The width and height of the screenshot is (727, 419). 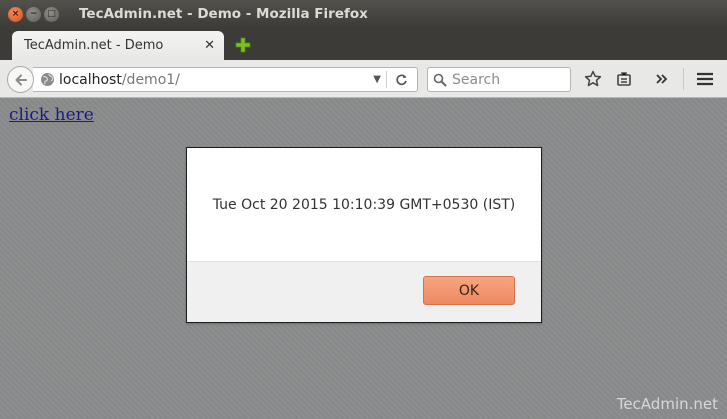 I want to click on ok-button: OK, so click(x=469, y=290).